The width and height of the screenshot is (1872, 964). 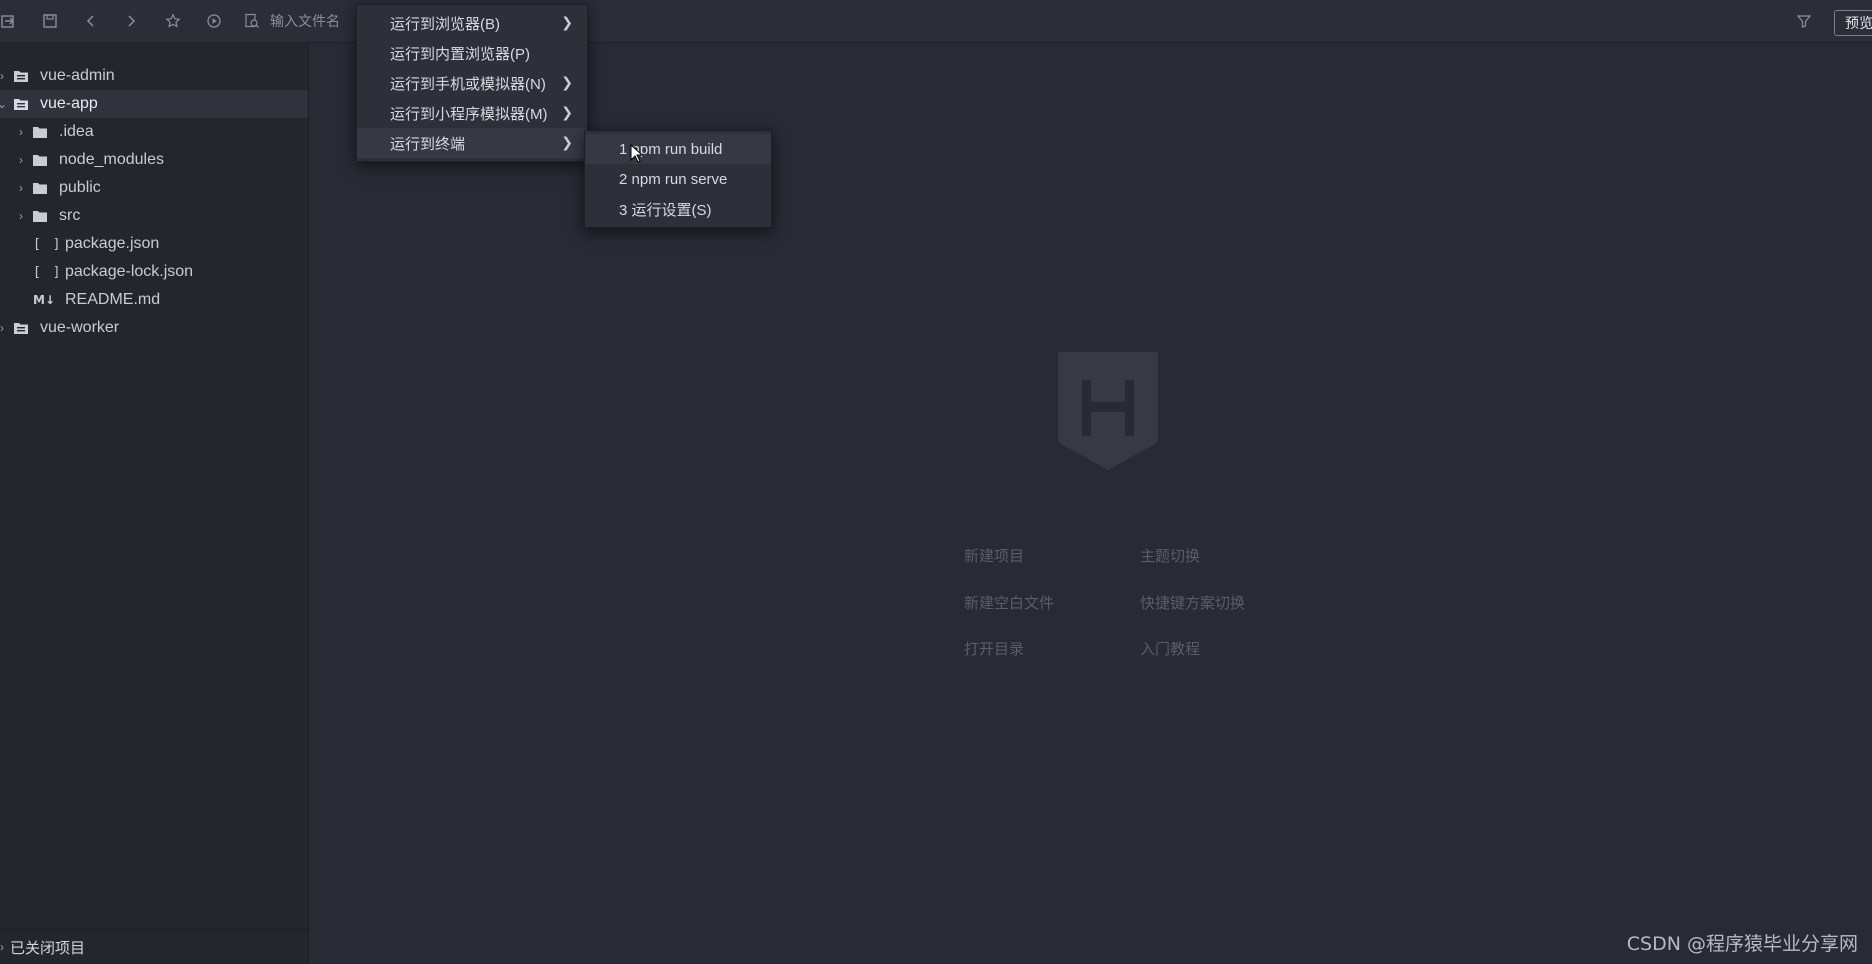 What do you see at coordinates (76, 131) in the screenshot?
I see `tree-item-label: .idea` at bounding box center [76, 131].